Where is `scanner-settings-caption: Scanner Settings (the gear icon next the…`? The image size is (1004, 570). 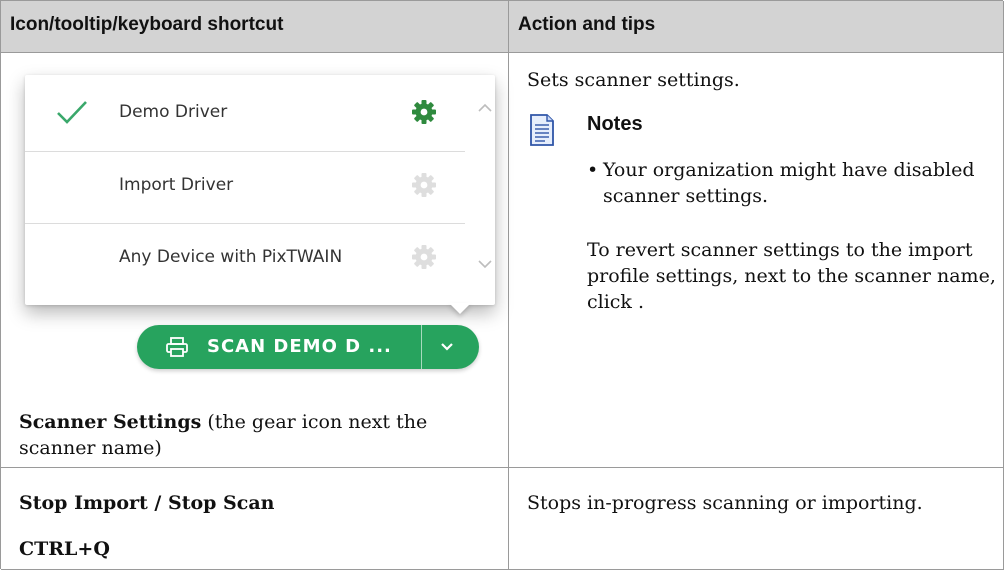
scanner-settings-caption: Scanner Settings (the gear icon next the… is located at coordinates (254, 435).